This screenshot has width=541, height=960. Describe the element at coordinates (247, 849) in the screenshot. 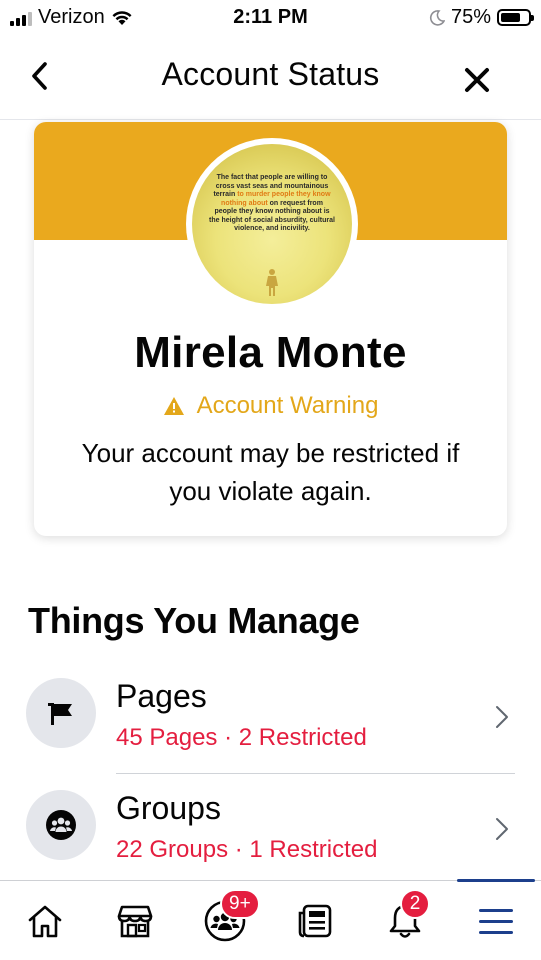

I see `item-subtitle: 22 Groups · 1 Restricted` at that location.